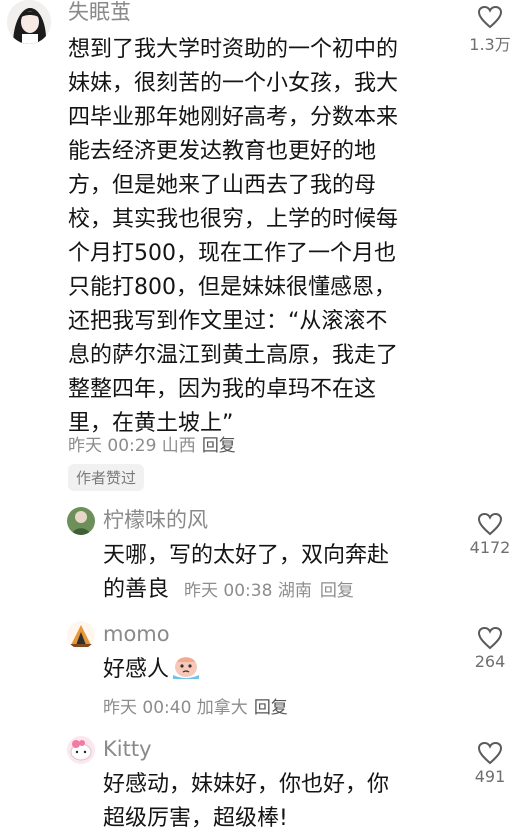 This screenshot has width=526, height=837. Describe the element at coordinates (222, 389) in the screenshot. I see `comment-line: 整整四年，因为我的卓玛不在这` at that location.